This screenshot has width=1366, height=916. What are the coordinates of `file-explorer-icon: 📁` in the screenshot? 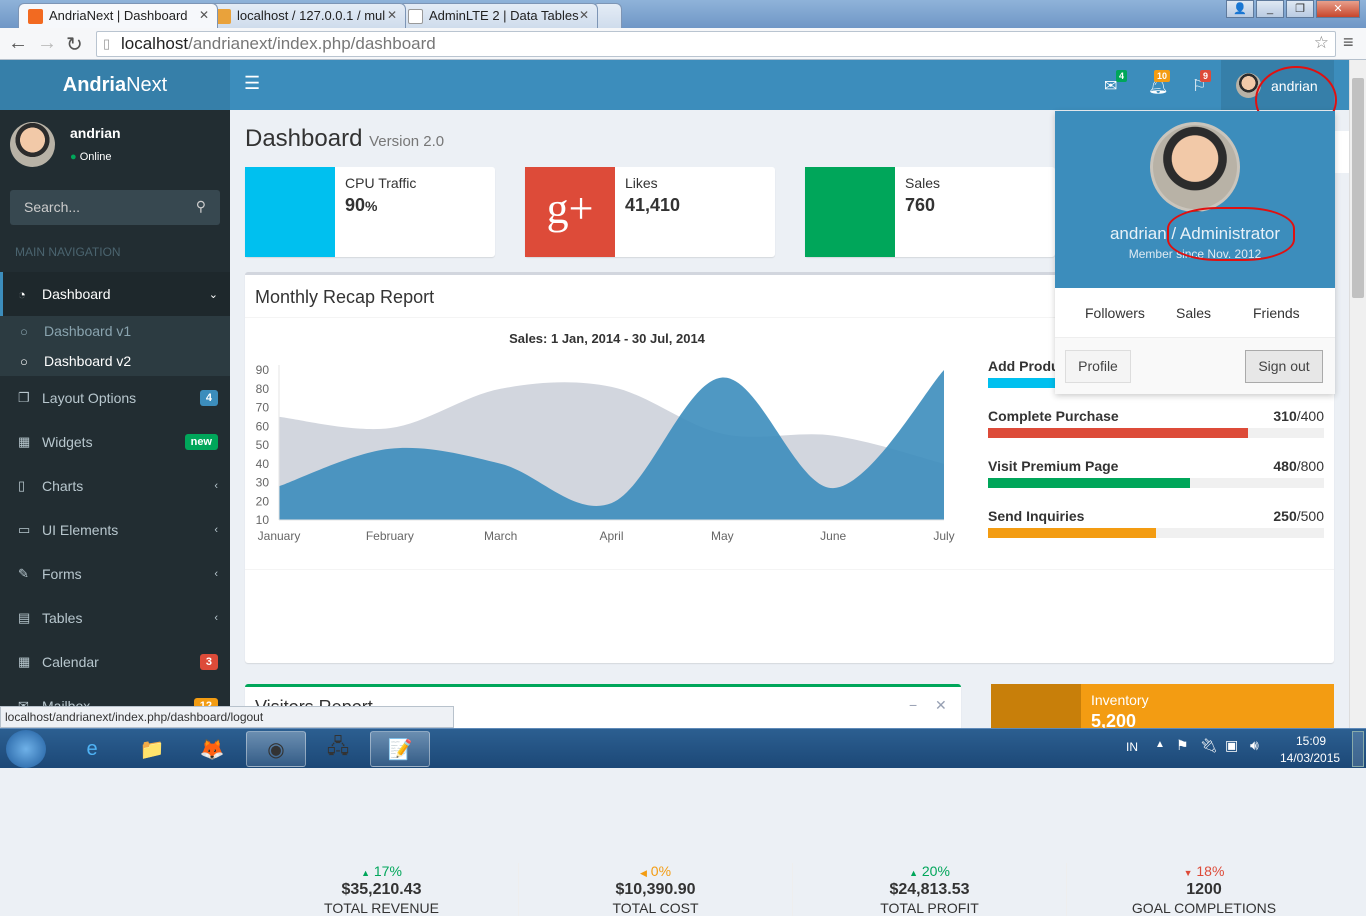 It's located at (152, 749).